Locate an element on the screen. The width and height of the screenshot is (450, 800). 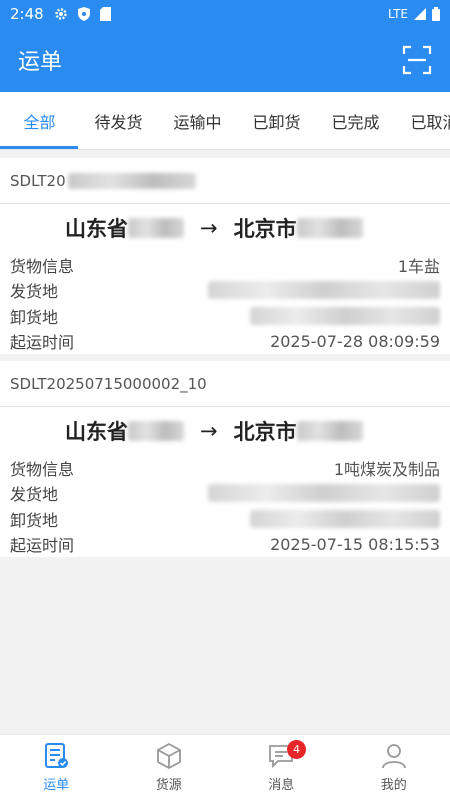
sd-card-icon is located at coordinates (105, 14).